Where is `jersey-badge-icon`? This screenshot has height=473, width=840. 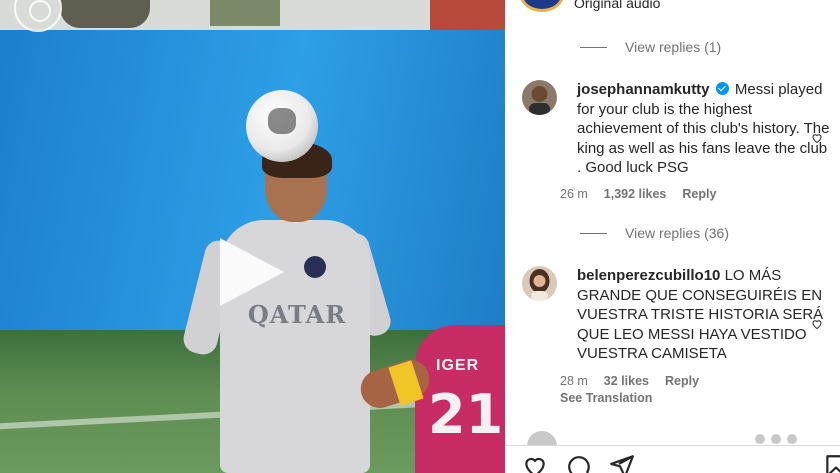
jersey-badge-icon is located at coordinates (315, 267).